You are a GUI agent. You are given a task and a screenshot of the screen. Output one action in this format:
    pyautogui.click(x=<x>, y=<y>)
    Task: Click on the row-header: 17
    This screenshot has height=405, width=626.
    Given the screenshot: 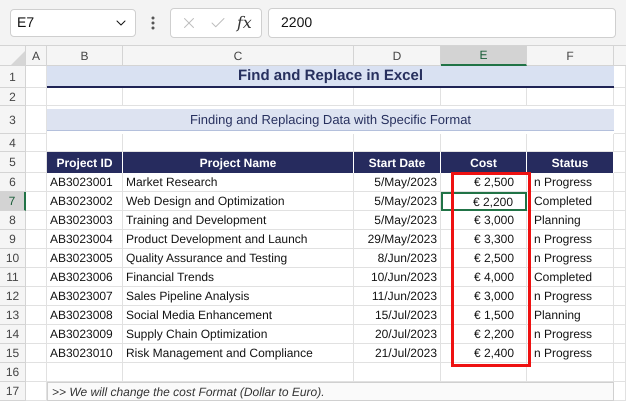 What is the action you would take?
    pyautogui.click(x=13, y=391)
    